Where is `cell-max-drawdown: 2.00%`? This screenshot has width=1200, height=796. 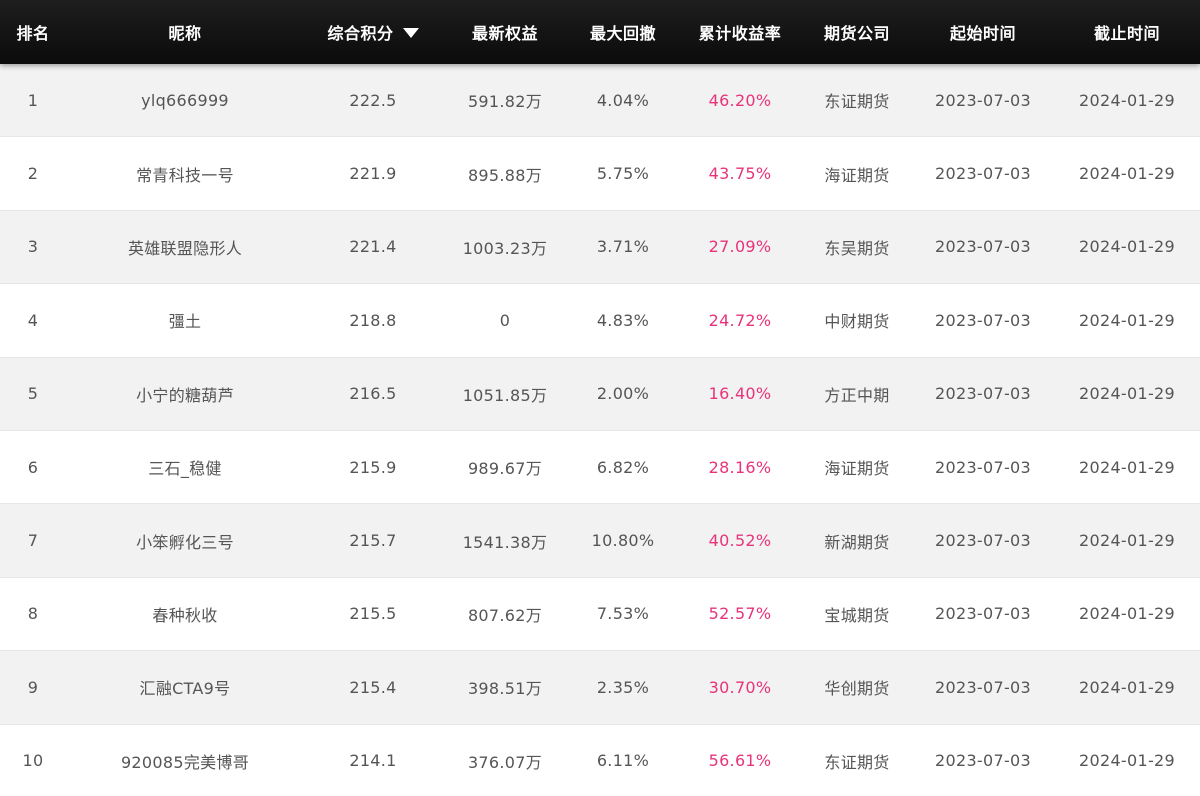
cell-max-drawdown: 2.00% is located at coordinates (623, 394).